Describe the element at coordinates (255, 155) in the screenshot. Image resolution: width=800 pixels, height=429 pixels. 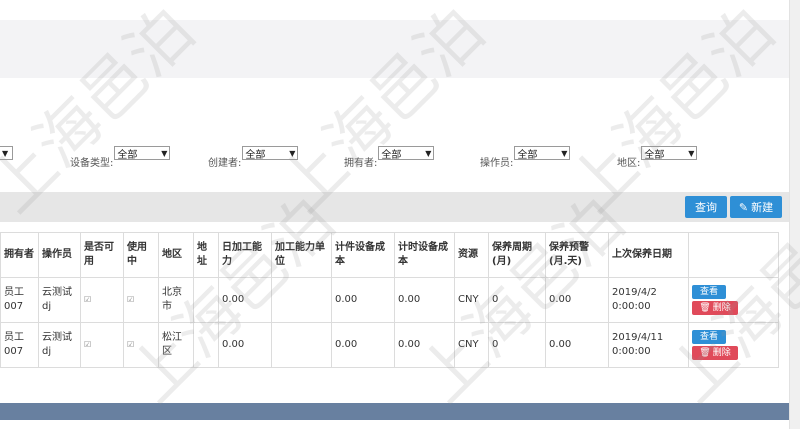
I see `creator-value: 全部` at that location.